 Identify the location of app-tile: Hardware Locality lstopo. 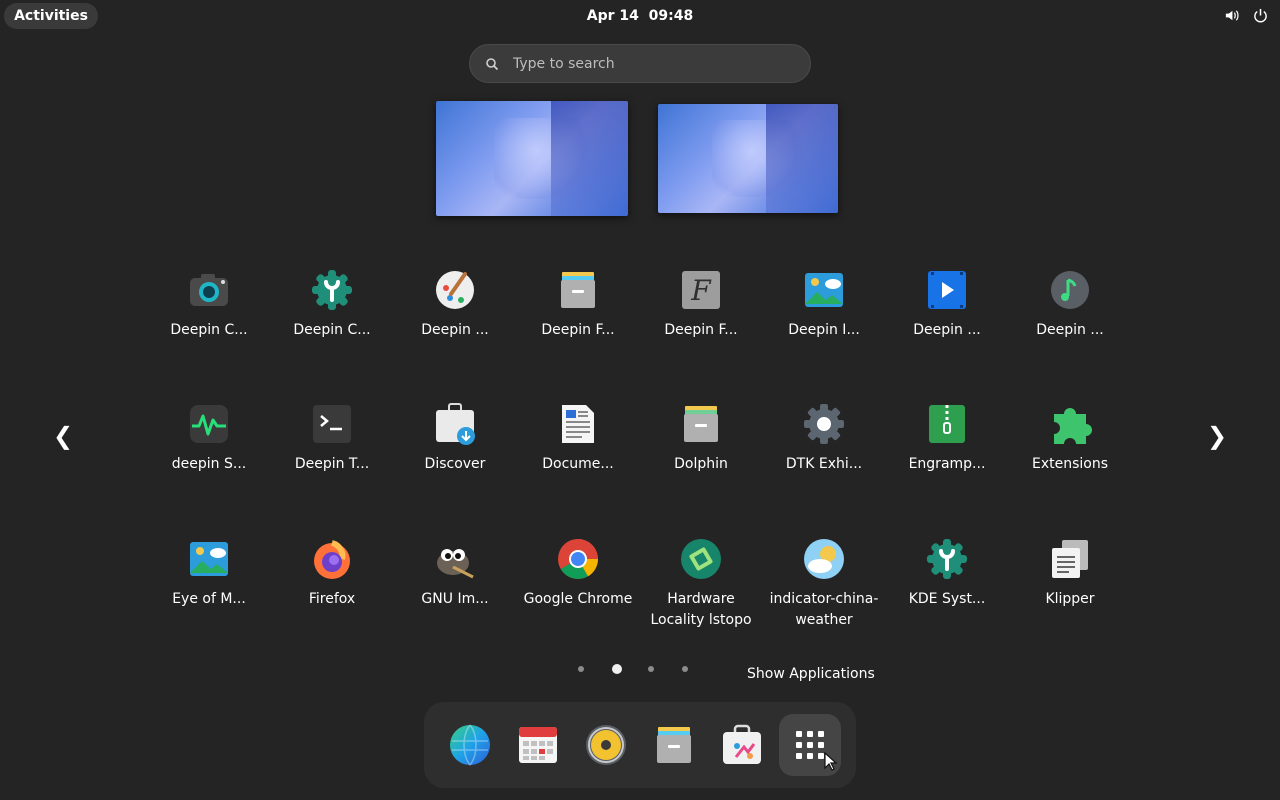
(701, 584).